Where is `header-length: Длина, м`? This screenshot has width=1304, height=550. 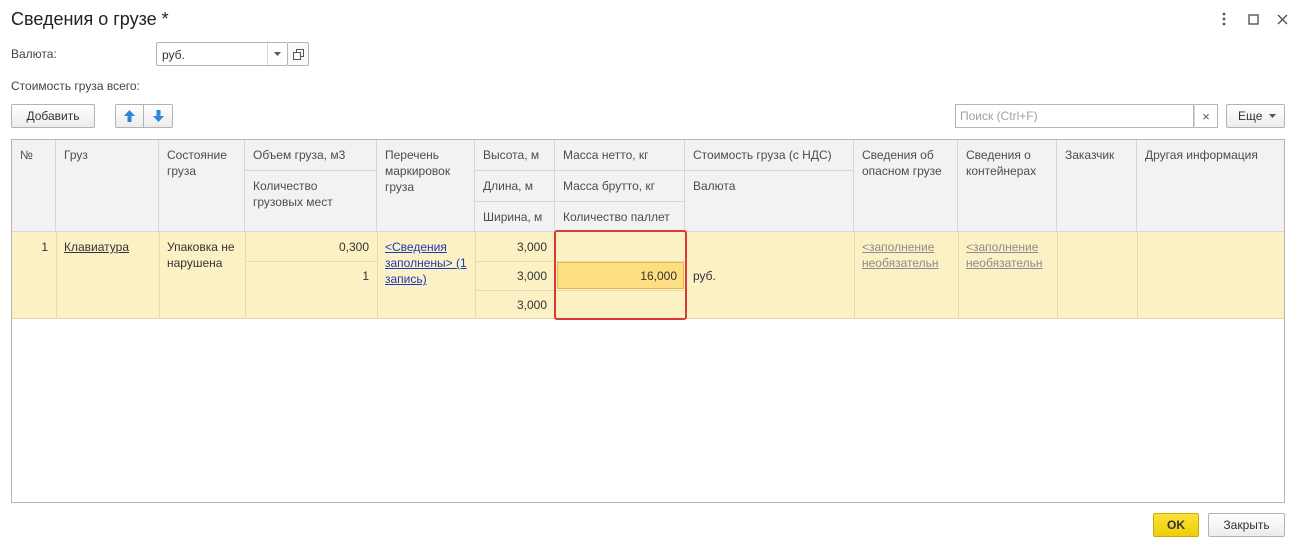
header-length: Длина, м is located at coordinates (515, 186).